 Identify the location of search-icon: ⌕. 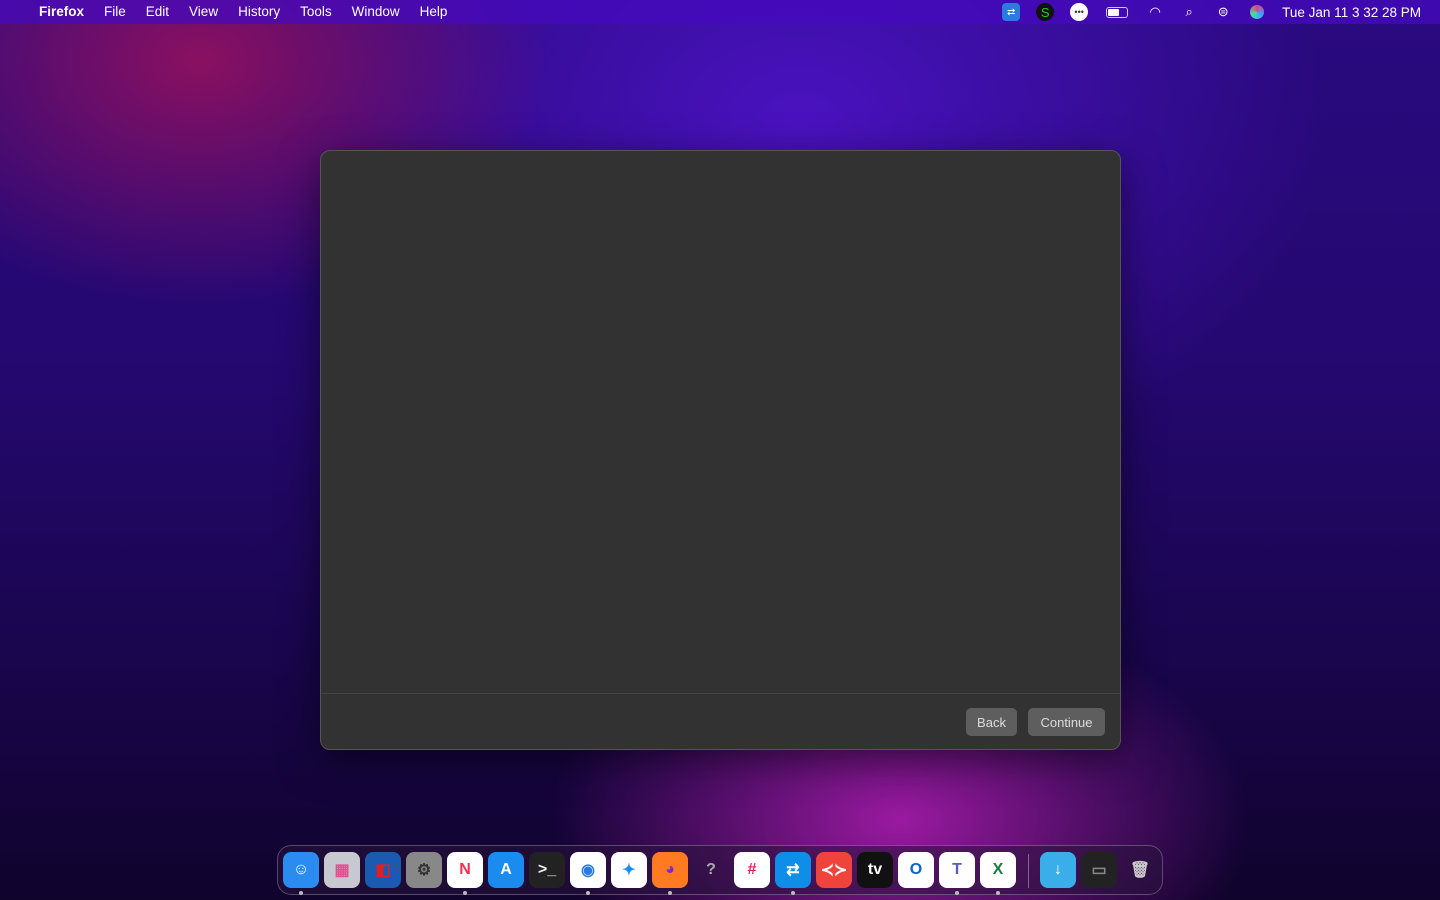
(1189, 12).